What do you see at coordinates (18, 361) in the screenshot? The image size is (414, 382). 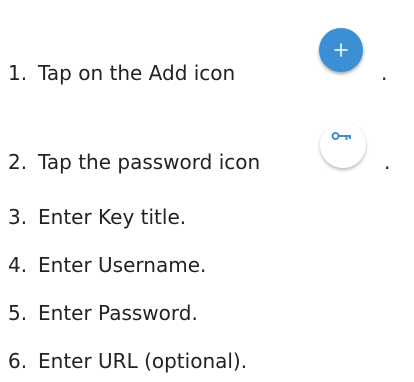 I see `step-number: 6.` at bounding box center [18, 361].